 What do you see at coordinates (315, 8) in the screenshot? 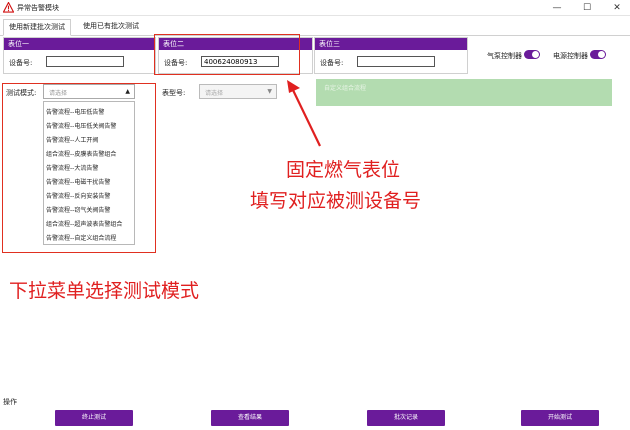
I see `title-bar: 异常告警模块 — ☐ ✕` at bounding box center [315, 8].